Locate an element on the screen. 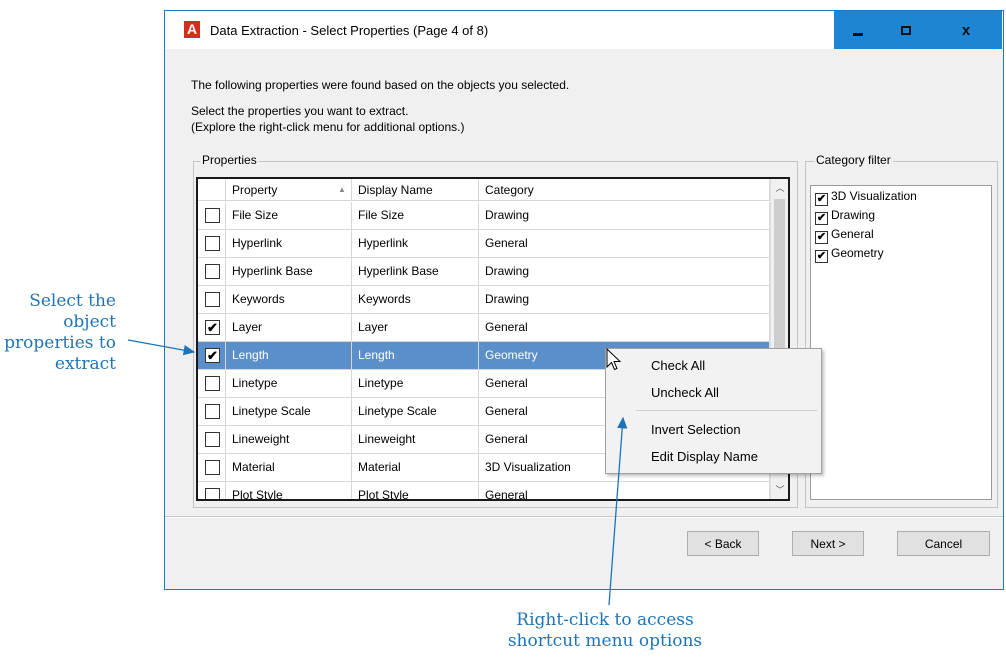 The width and height of the screenshot is (1006, 662). annotation-select-properties: Select the object properties to extract is located at coordinates (60, 332).